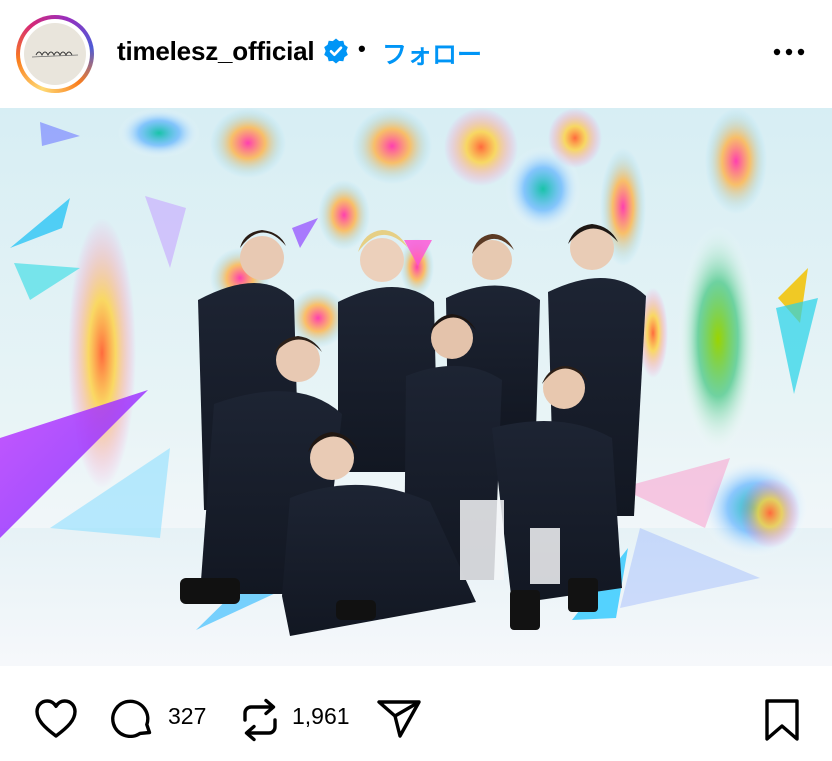 This screenshot has height=761, width=832. What do you see at coordinates (321, 716) in the screenshot?
I see `reposts-count: 1,961` at bounding box center [321, 716].